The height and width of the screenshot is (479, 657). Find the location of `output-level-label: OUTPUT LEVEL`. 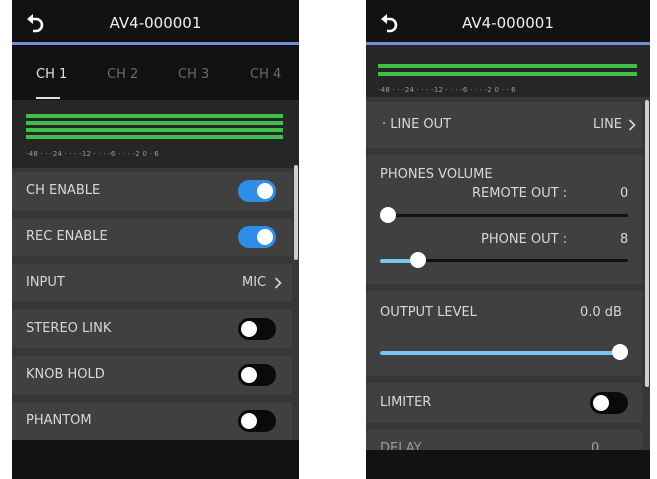

output-level-label: OUTPUT LEVEL is located at coordinates (428, 312).